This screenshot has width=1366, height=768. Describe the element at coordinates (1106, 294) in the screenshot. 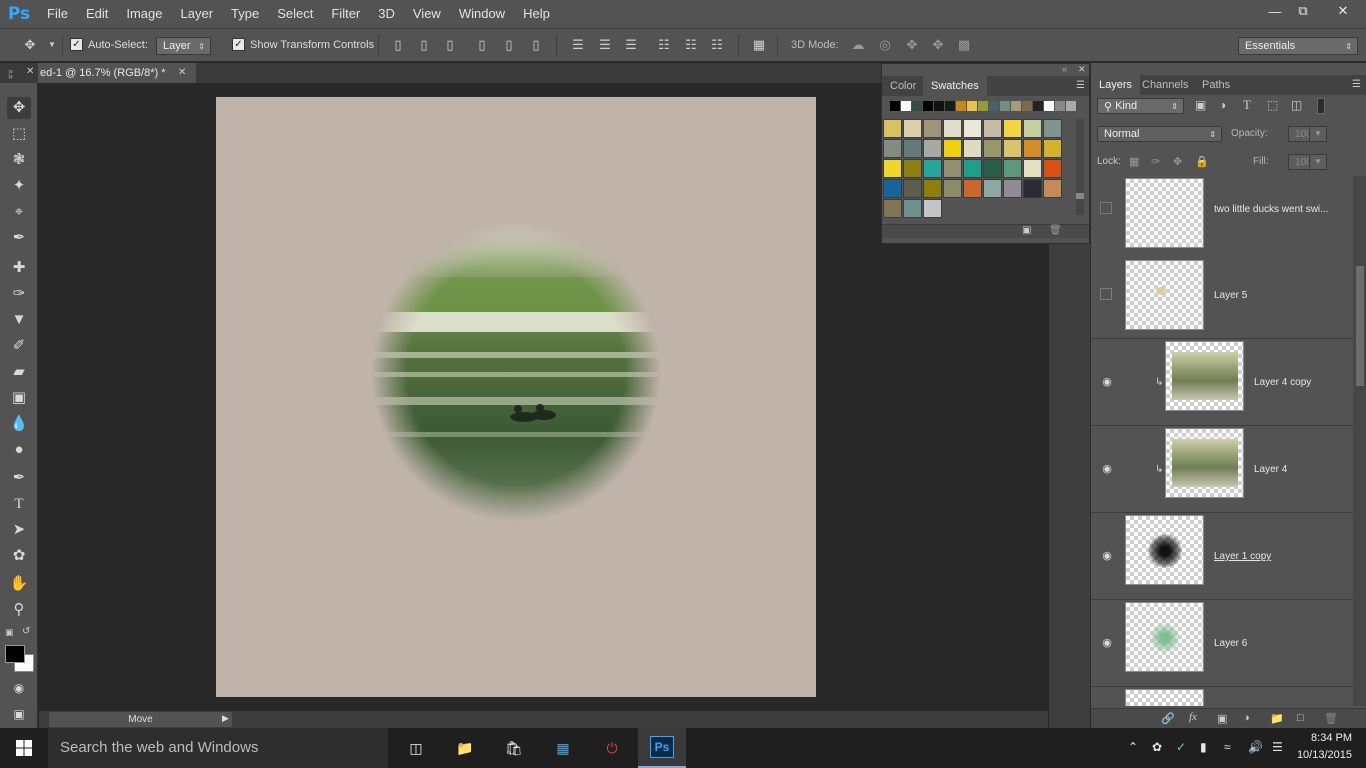

I see `visibility-toggle-off` at that location.